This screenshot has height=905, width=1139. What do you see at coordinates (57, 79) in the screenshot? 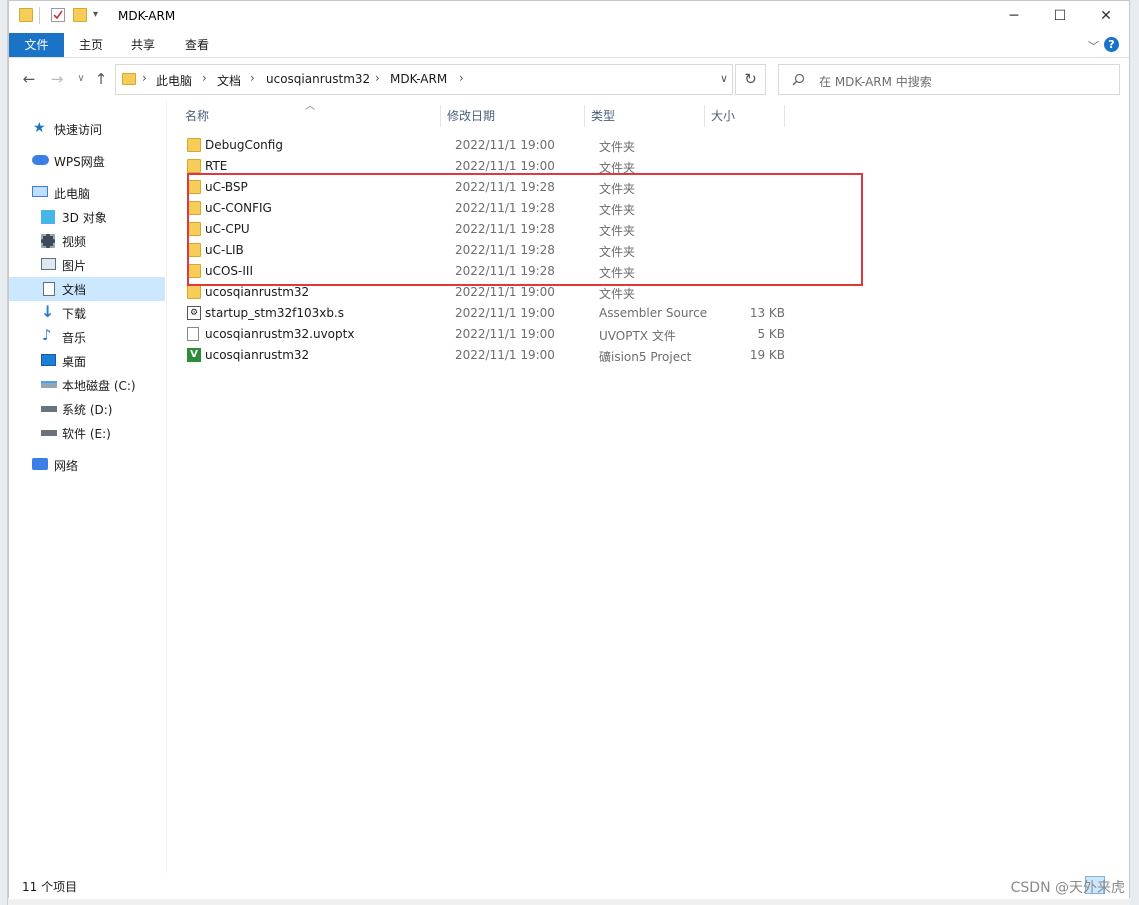
I see `forward-arrow-icon: →` at bounding box center [57, 79].